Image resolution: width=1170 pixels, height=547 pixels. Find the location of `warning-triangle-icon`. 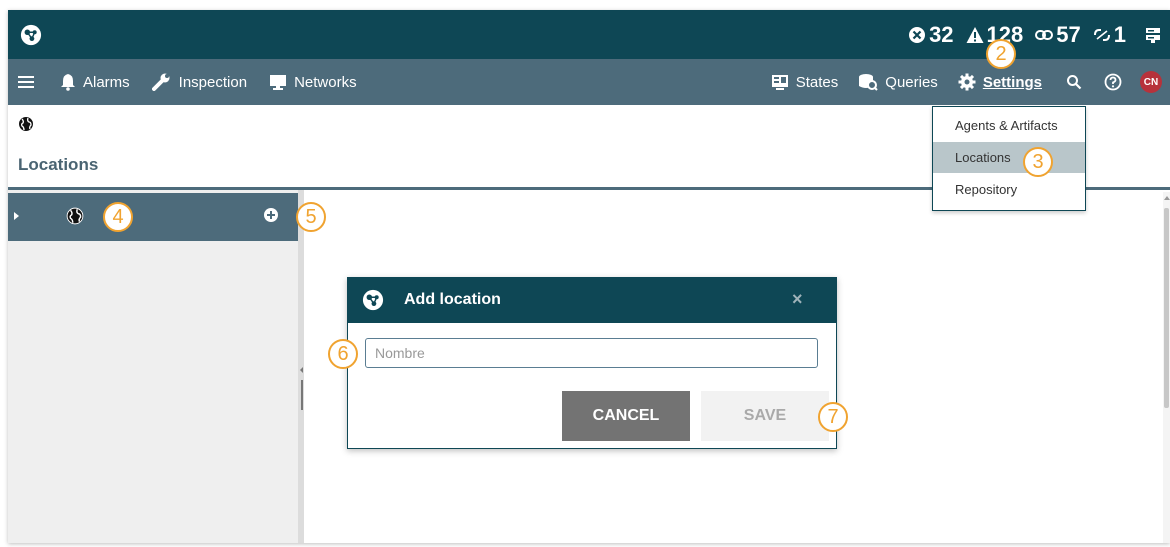

warning-triangle-icon is located at coordinates (975, 34).